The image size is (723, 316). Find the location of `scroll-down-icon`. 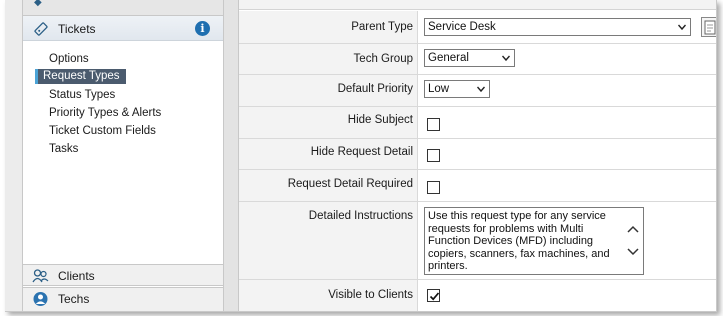

scroll-down-icon is located at coordinates (633, 252).